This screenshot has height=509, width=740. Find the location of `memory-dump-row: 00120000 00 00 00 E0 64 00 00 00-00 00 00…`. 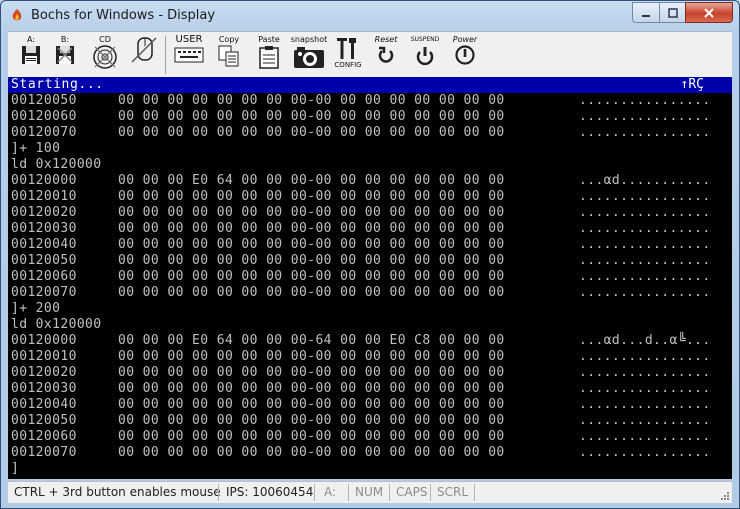

memory-dump-row: 00120000 00 00 00 E0 64 00 00 00-00 00 00… is located at coordinates (370, 181).